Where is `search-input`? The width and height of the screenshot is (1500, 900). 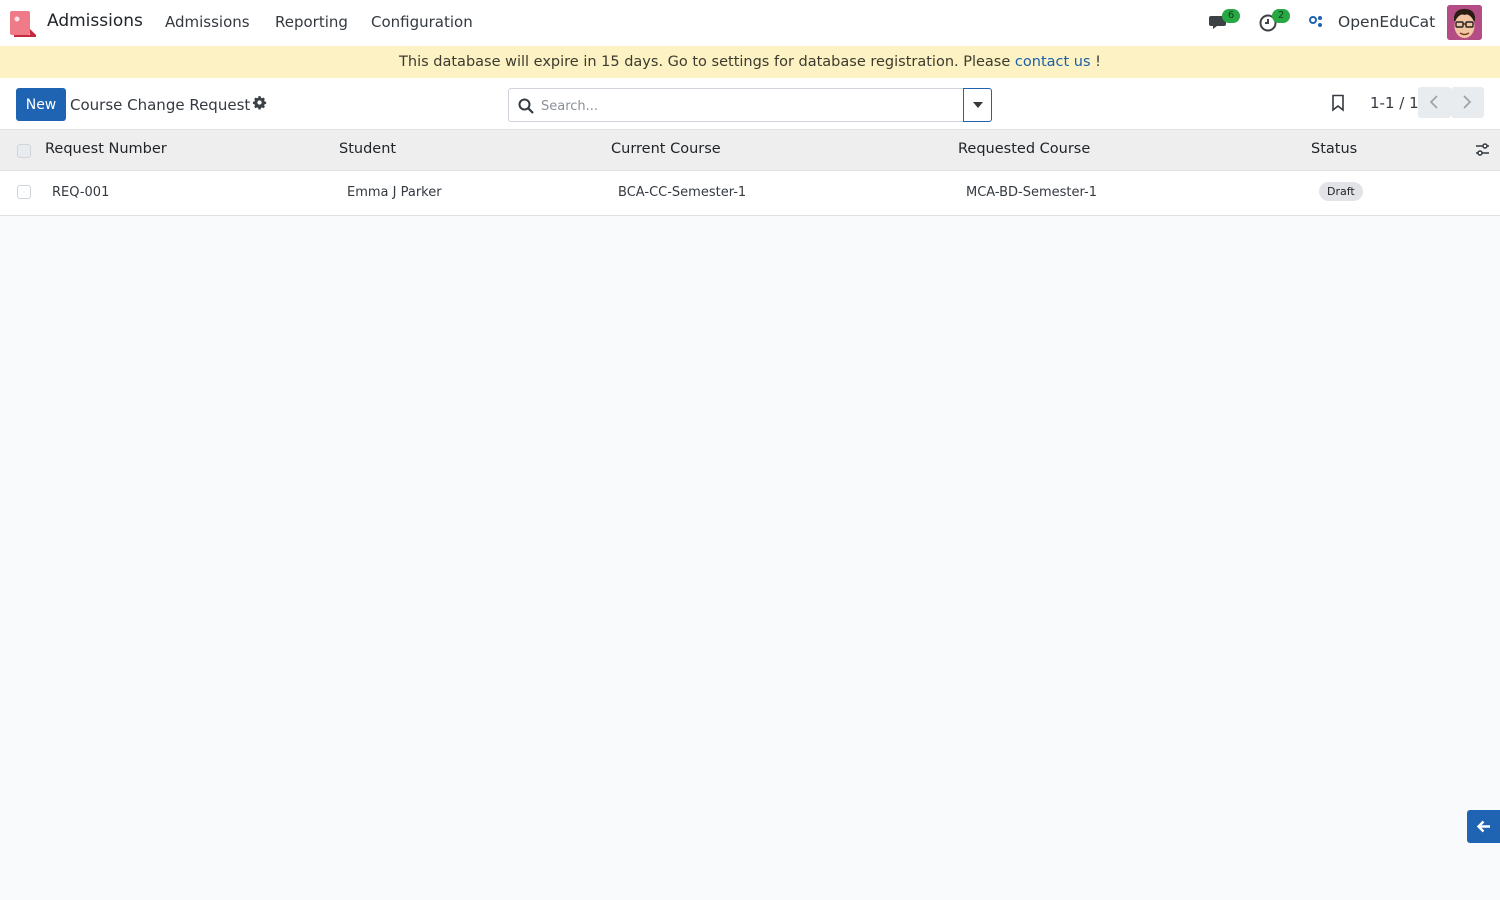
search-input is located at coordinates (746, 106).